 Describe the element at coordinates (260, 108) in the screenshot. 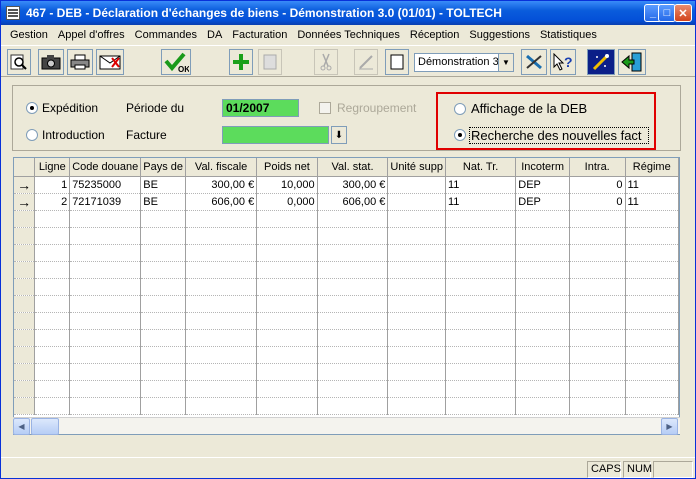

I see `periode-field: 01/2007` at that location.